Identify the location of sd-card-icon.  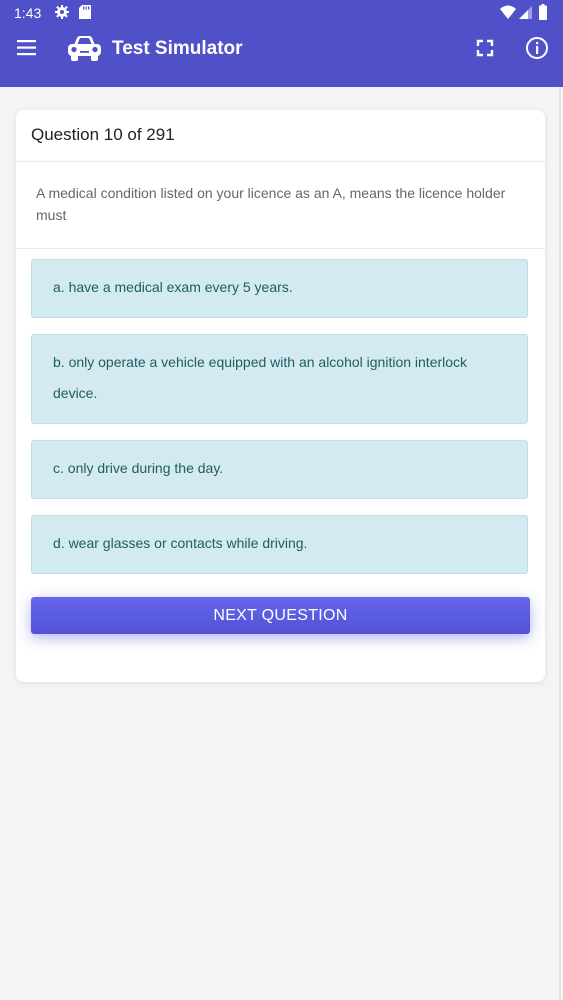
(85, 12).